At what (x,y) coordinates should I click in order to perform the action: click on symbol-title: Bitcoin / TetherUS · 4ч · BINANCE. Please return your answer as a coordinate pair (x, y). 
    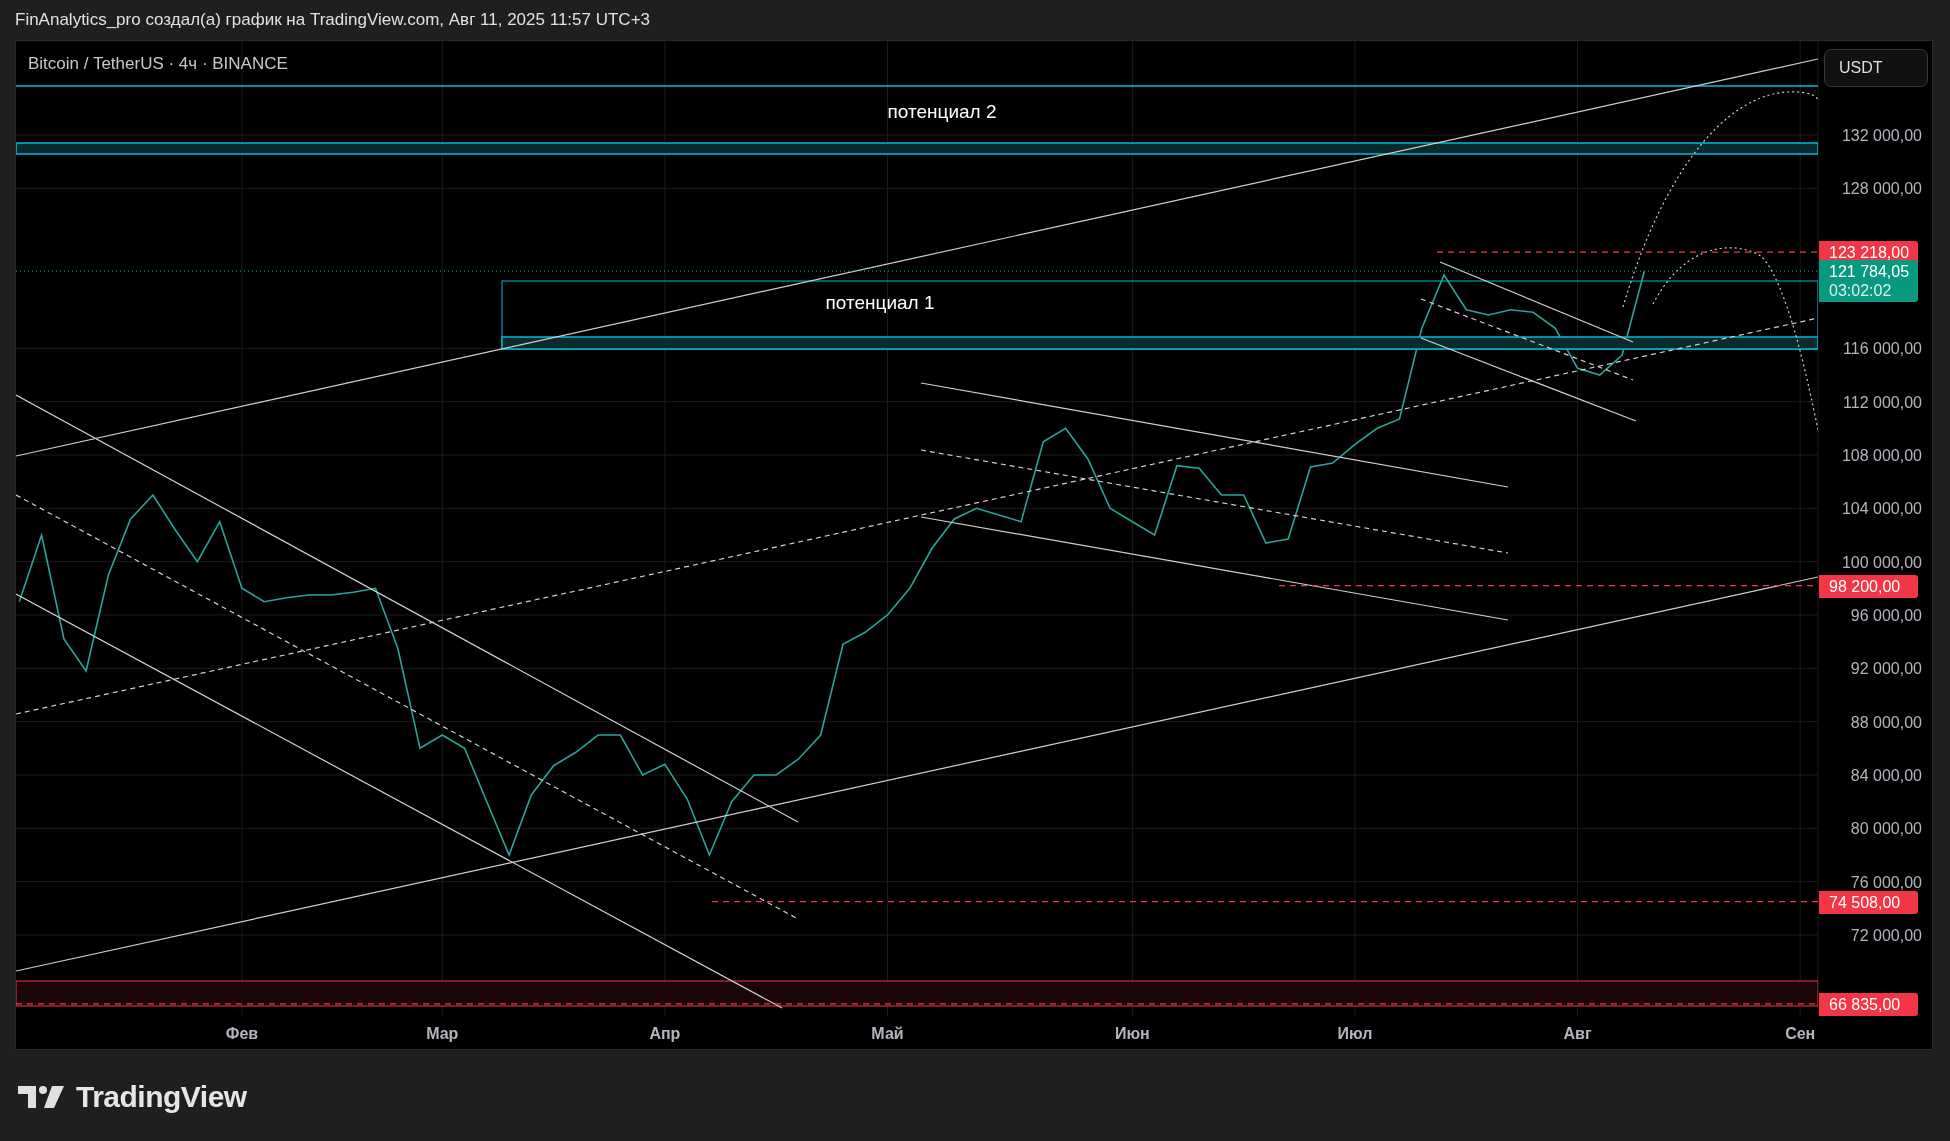
    Looking at the image, I should click on (158, 64).